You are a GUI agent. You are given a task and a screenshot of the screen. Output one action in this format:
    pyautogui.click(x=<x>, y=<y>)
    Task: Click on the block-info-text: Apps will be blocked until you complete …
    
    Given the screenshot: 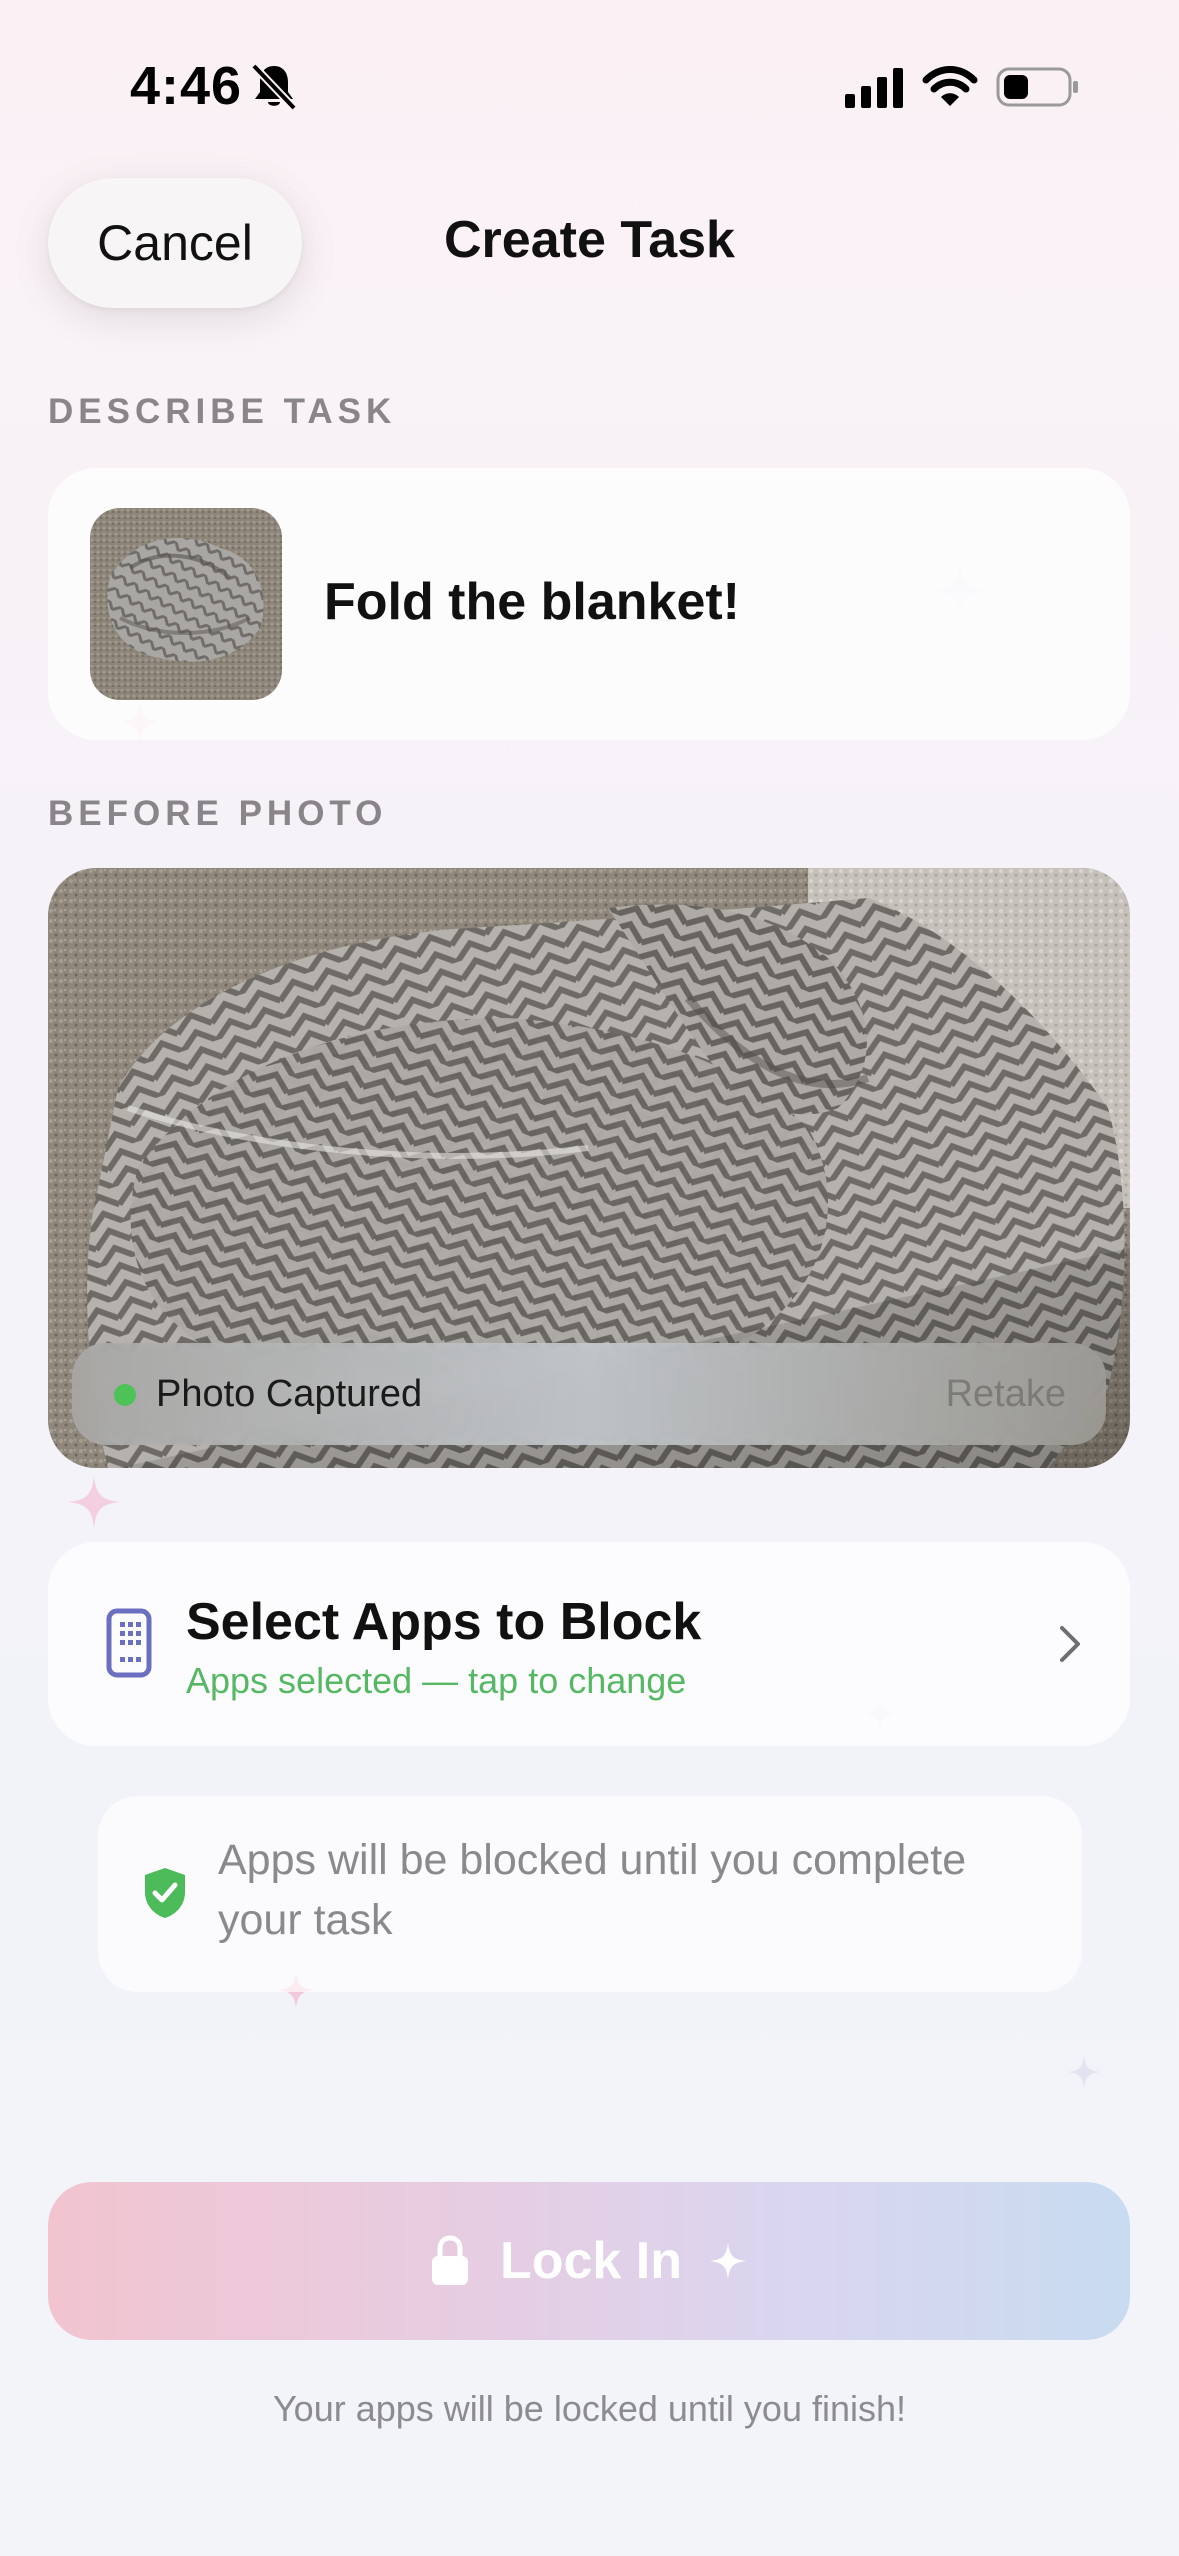 What is the action you would take?
    pyautogui.click(x=592, y=1890)
    